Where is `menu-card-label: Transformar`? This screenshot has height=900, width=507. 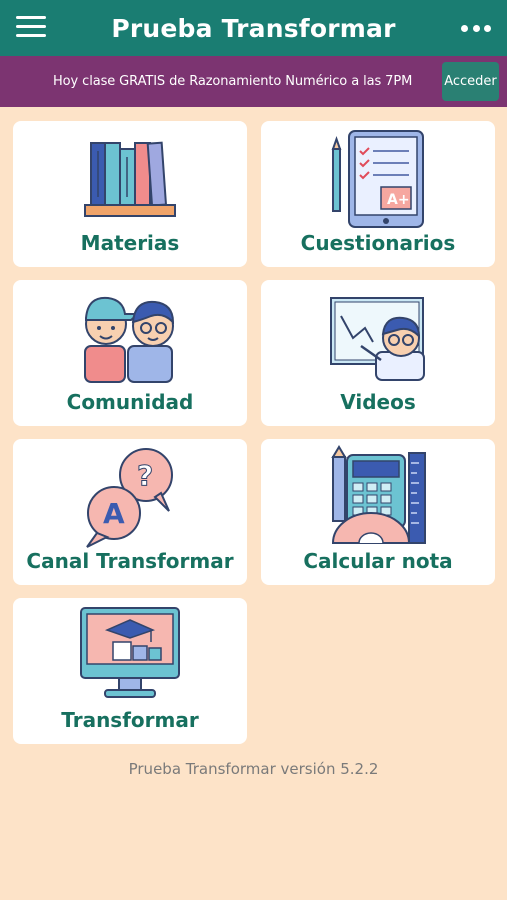 menu-card-label: Transformar is located at coordinates (130, 720).